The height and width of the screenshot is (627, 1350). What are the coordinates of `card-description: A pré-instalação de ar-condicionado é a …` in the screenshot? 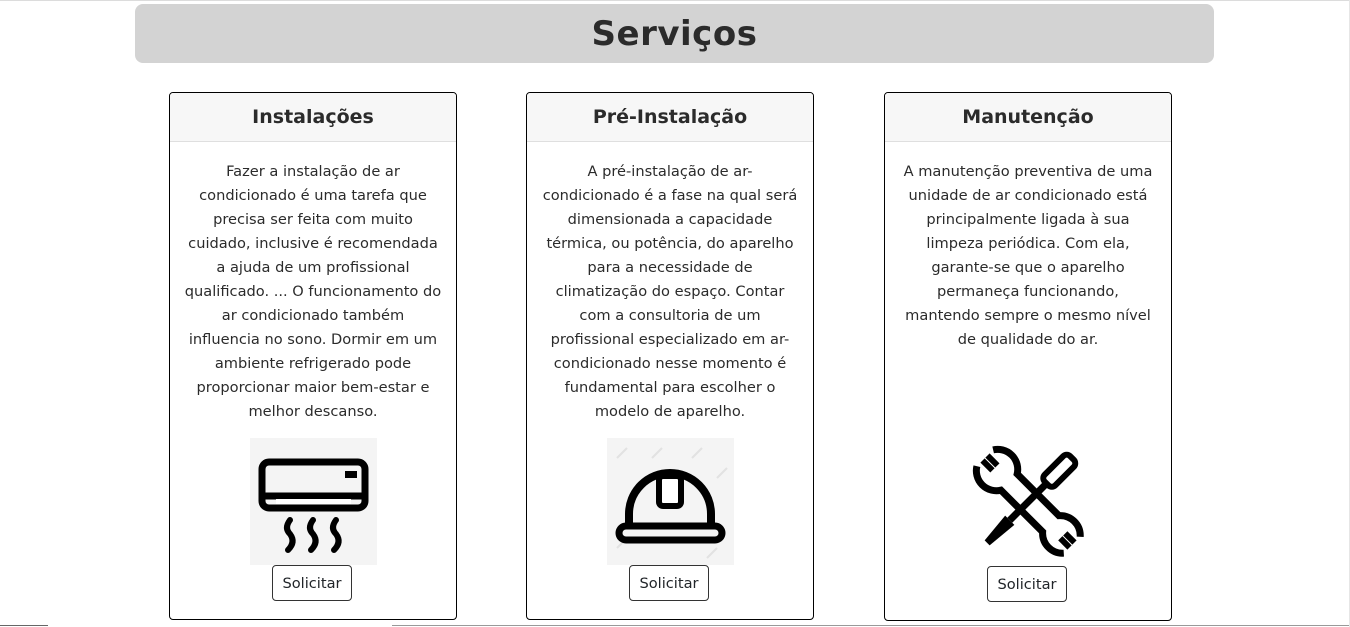 It's located at (670, 291).